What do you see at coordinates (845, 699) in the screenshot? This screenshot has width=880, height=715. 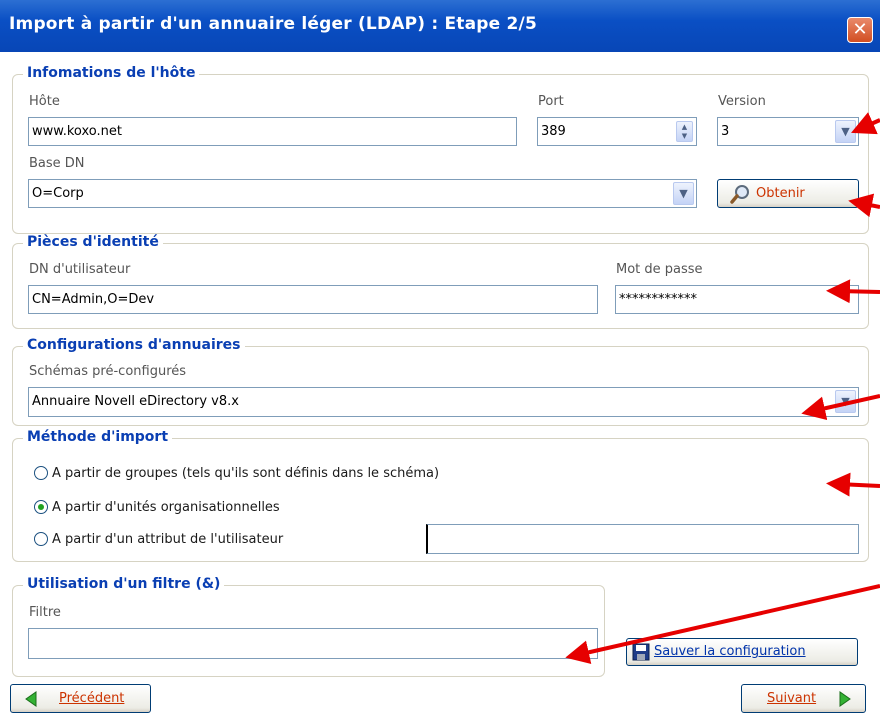 I see `arrow-right-icon` at bounding box center [845, 699].